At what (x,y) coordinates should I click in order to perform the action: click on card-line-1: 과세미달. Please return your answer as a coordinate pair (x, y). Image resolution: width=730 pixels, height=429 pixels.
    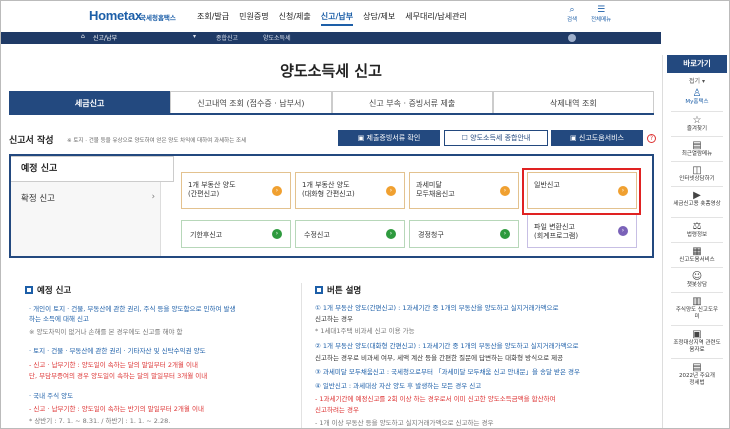
    Looking at the image, I should click on (429, 185).